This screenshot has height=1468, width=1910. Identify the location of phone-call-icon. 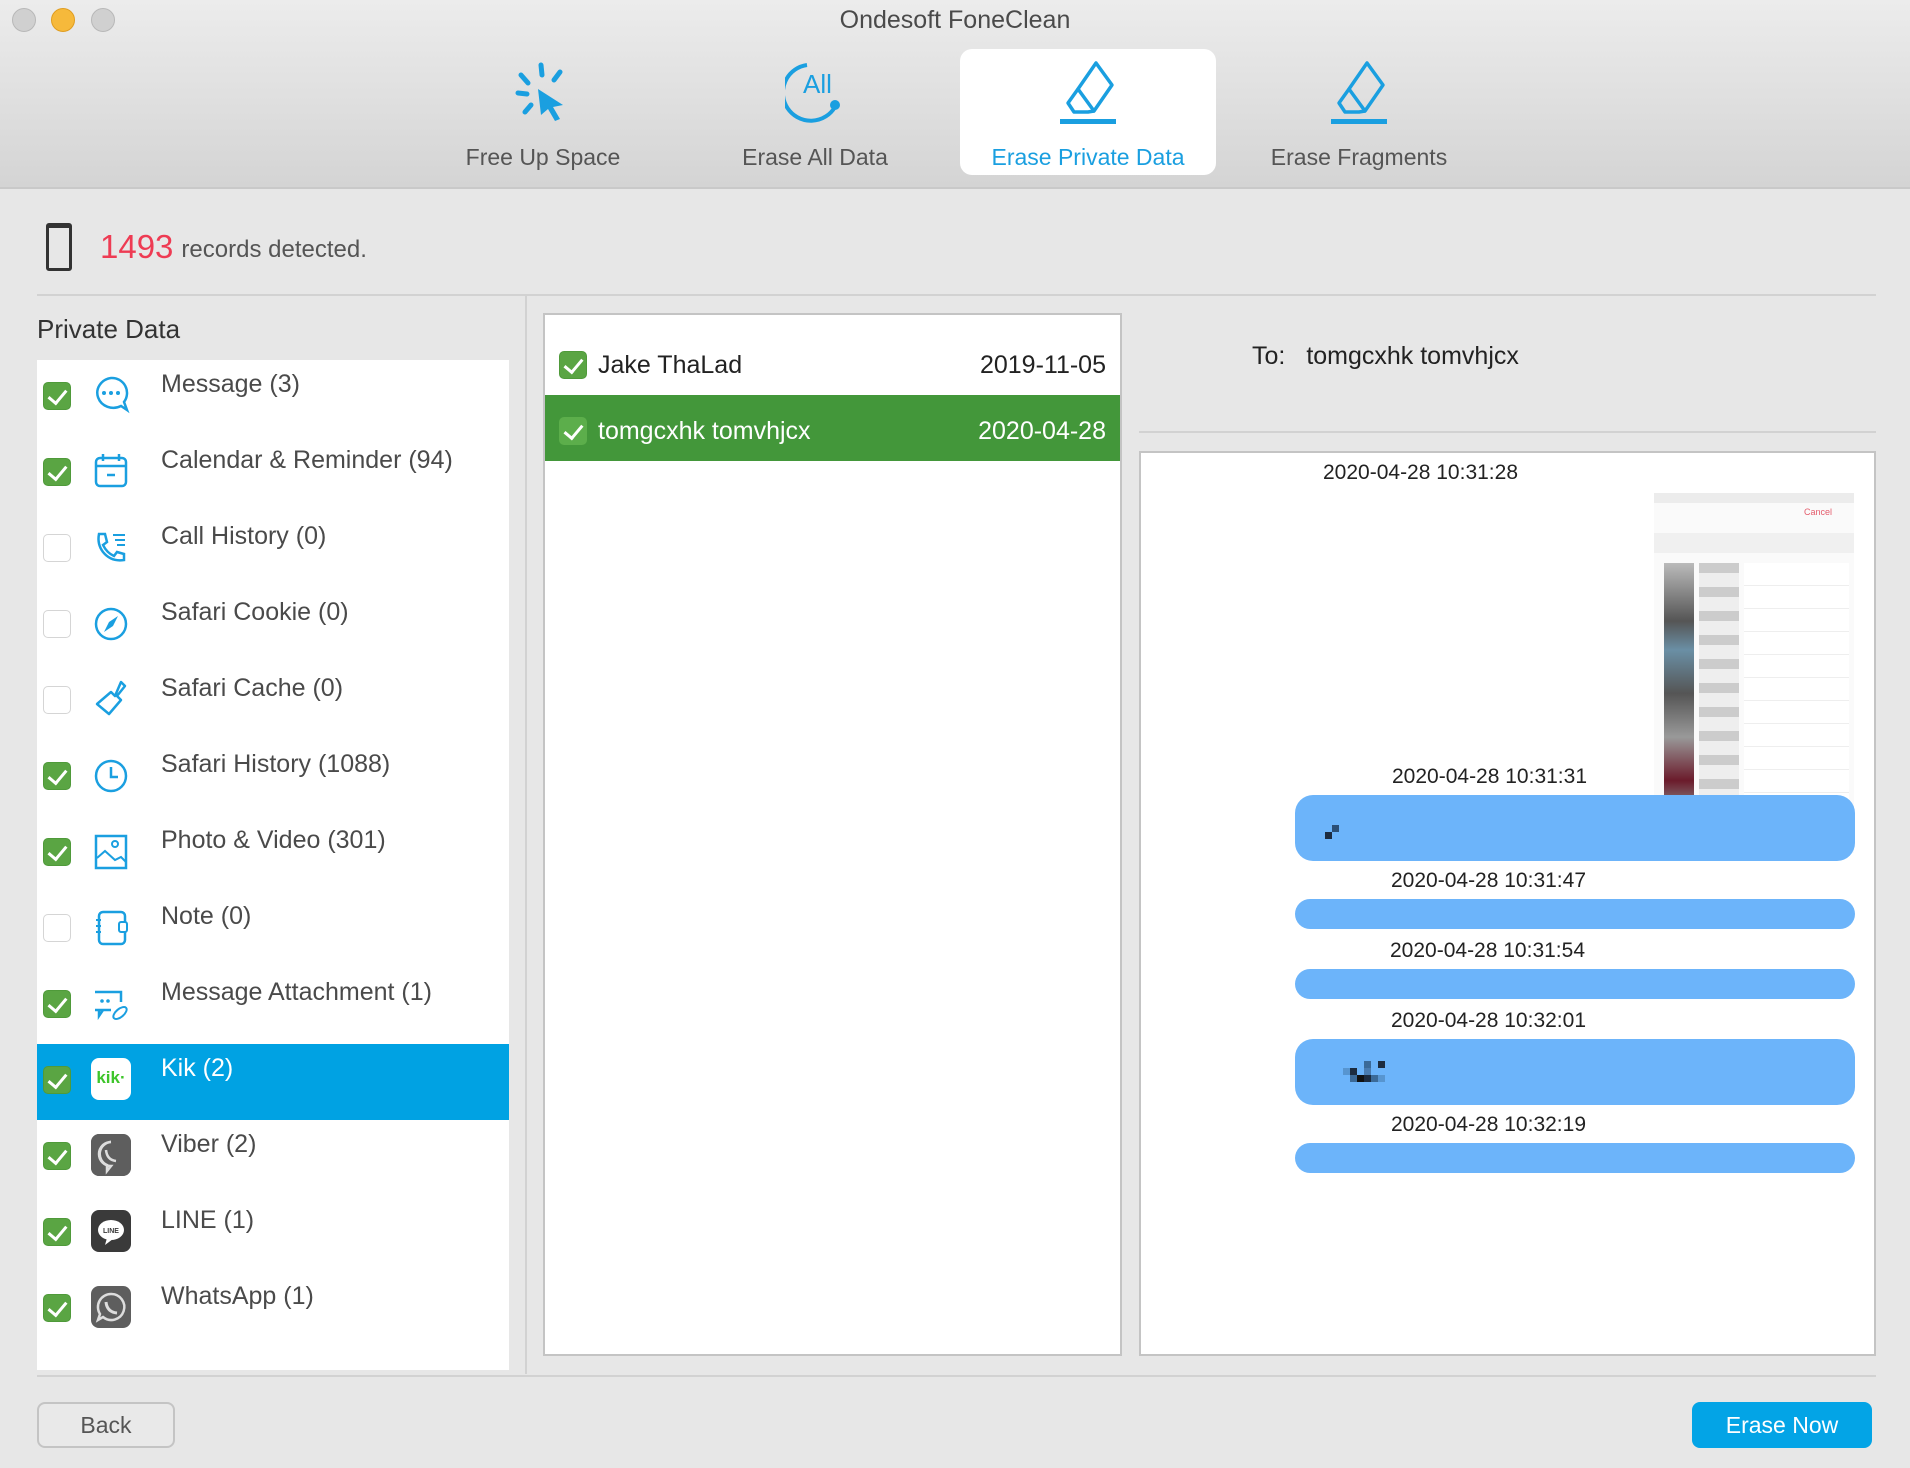
(111, 547).